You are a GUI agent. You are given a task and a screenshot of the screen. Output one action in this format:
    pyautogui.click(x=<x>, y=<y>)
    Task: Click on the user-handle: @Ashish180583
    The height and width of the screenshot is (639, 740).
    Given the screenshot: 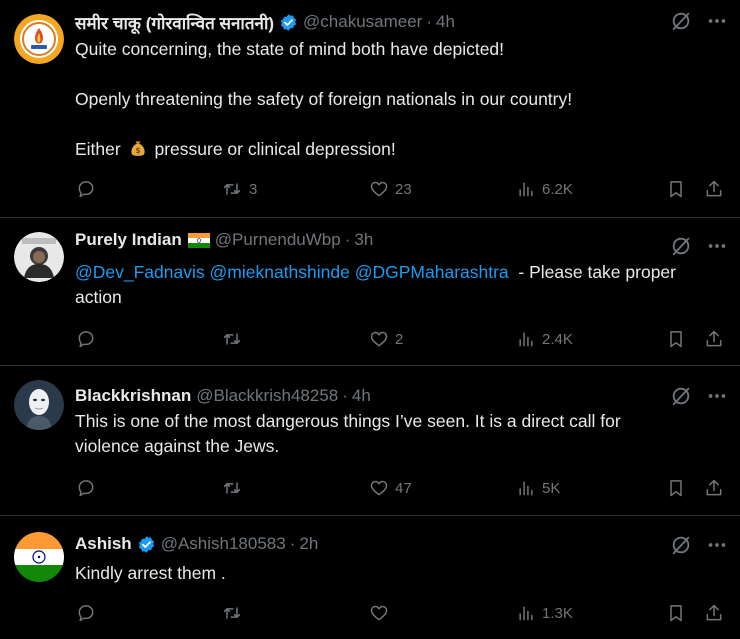 What is the action you would take?
    pyautogui.click(x=223, y=544)
    